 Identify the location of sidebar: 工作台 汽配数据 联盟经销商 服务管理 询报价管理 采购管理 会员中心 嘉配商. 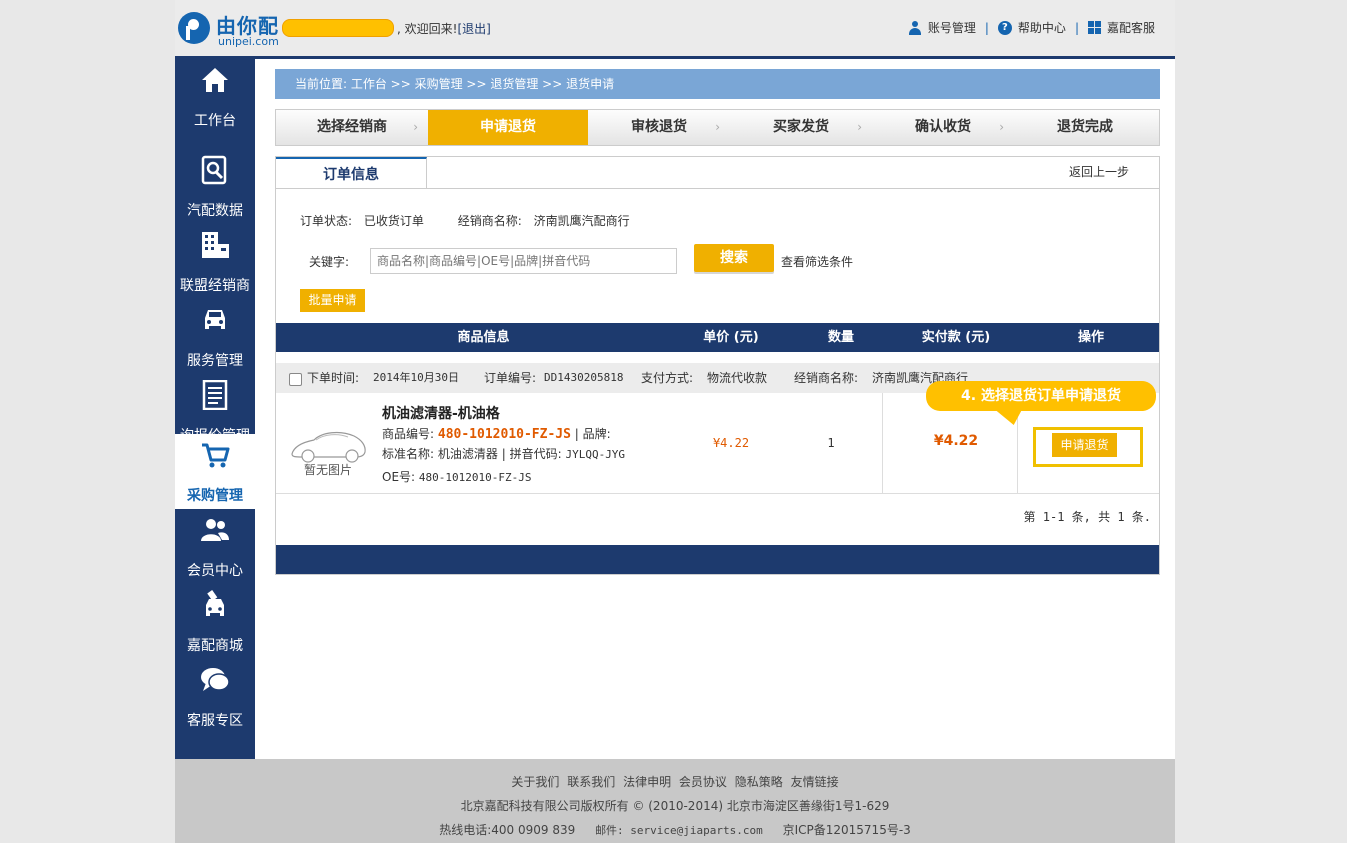
(215, 409).